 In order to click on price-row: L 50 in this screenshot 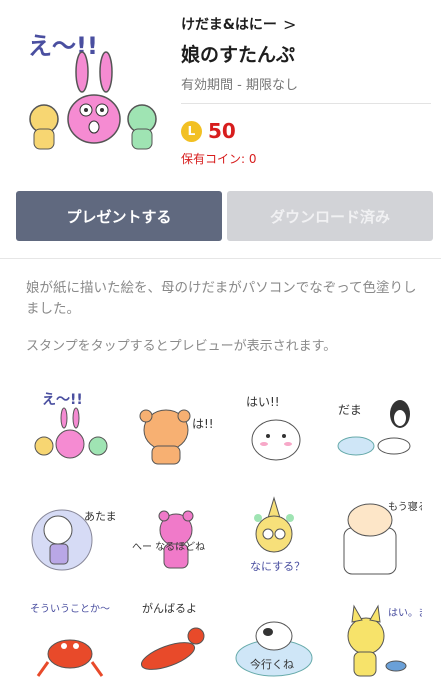, I will do `click(208, 131)`.